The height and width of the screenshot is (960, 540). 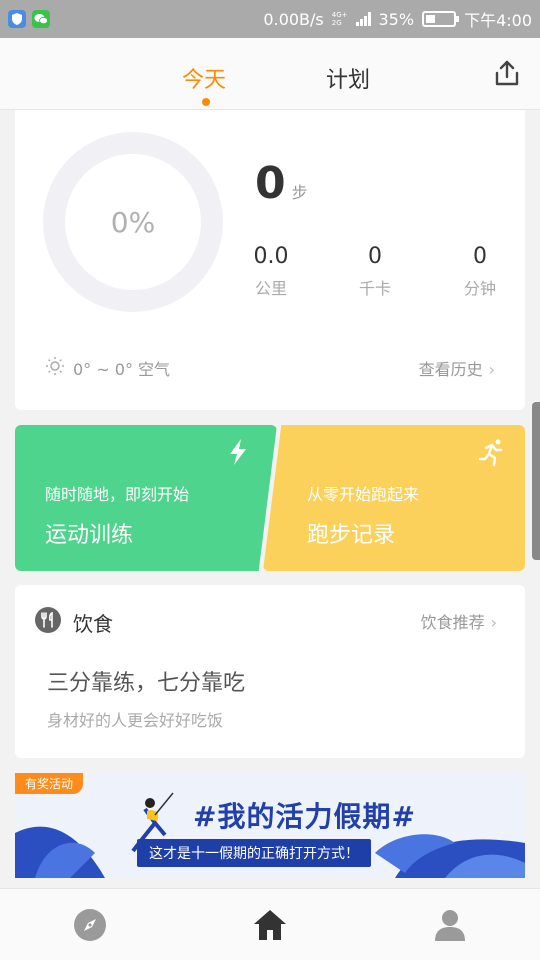 What do you see at coordinates (479, 288) in the screenshot?
I see `stat-label: 分钟` at bounding box center [479, 288].